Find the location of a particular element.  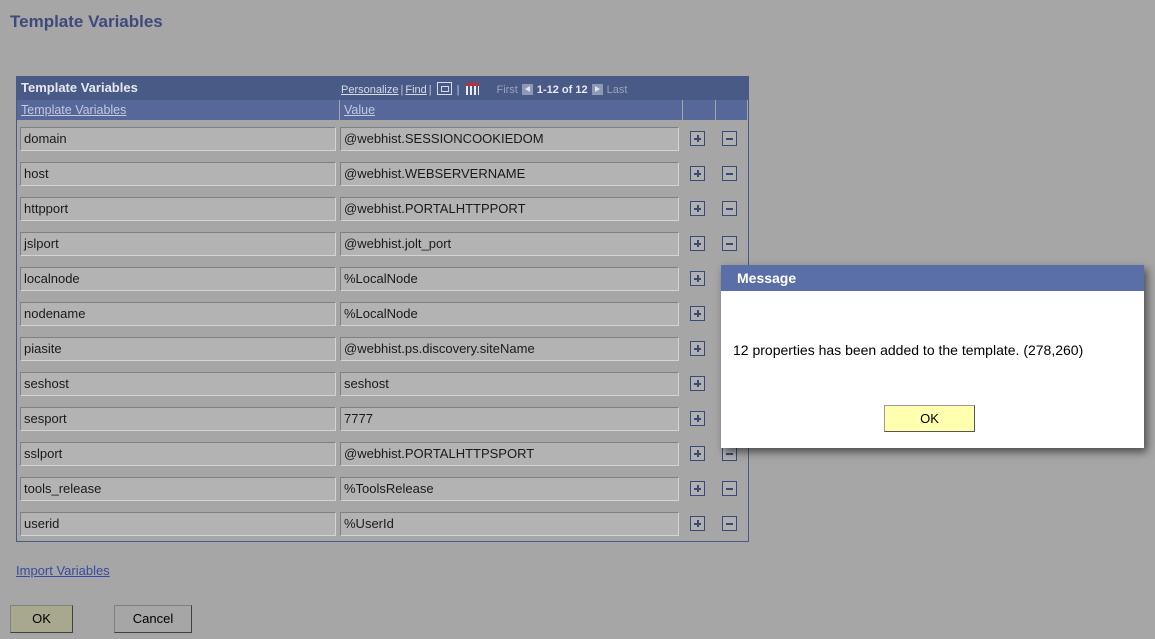

variable-name-field: domain is located at coordinates (178, 139).